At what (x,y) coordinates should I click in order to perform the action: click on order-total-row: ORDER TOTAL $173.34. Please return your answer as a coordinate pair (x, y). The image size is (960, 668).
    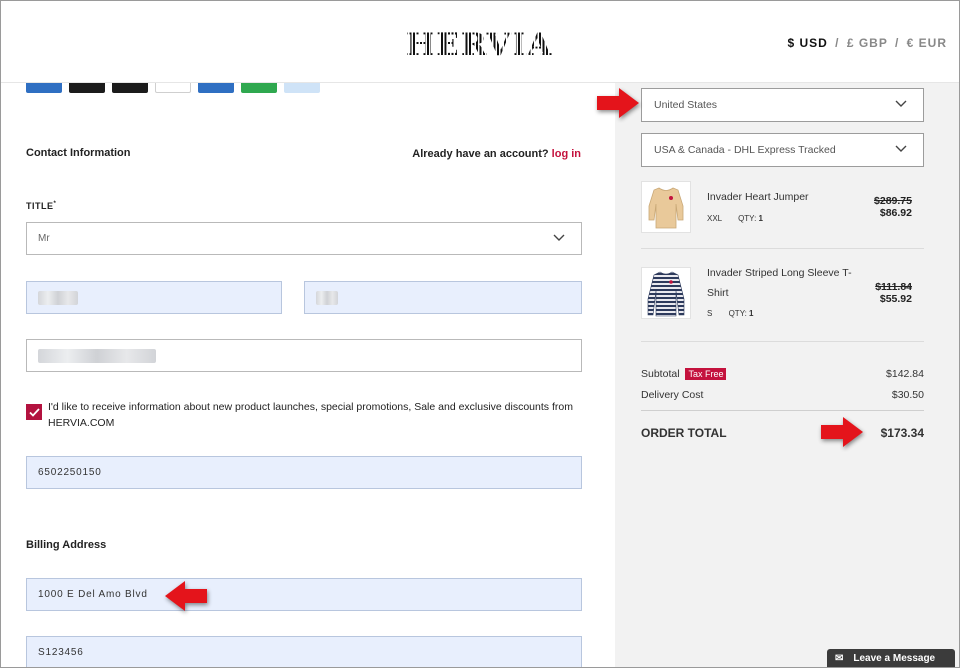
    Looking at the image, I should click on (782, 433).